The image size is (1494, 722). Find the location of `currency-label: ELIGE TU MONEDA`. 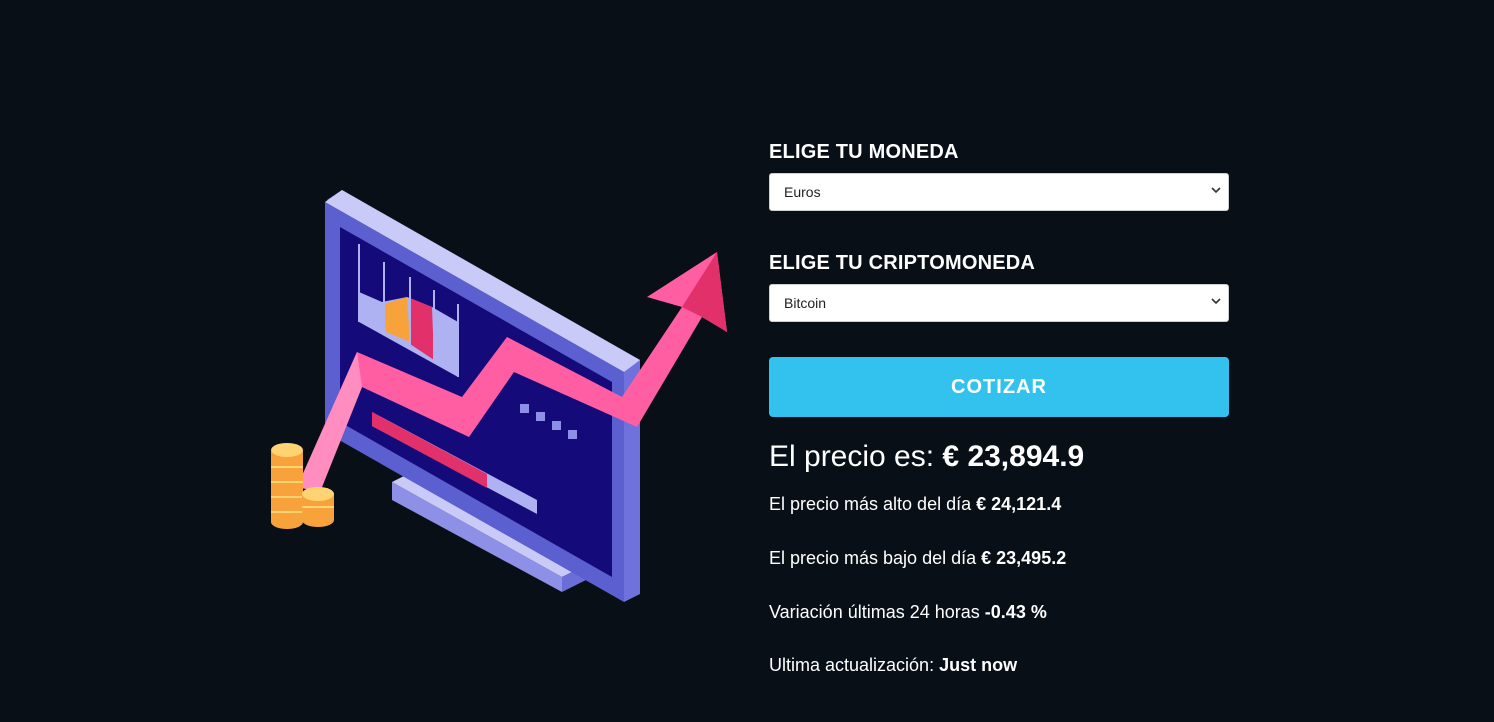

currency-label: ELIGE TU MONEDA is located at coordinates (864, 152).